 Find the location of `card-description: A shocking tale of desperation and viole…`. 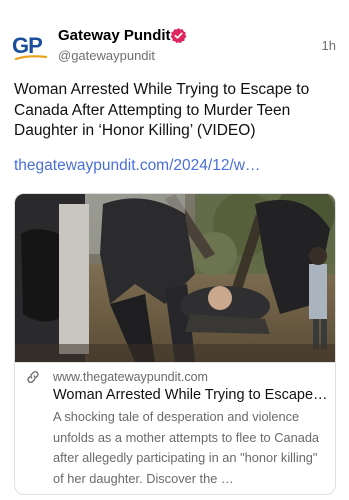

card-description: A shocking tale of desperation and viole… is located at coordinates (186, 448).